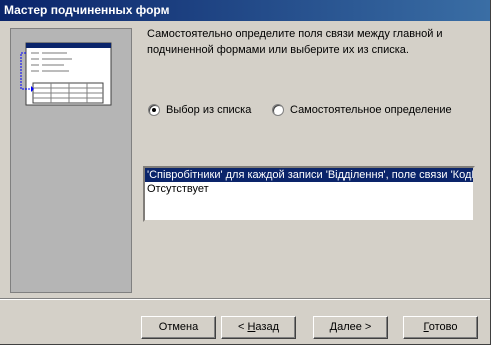  Describe the element at coordinates (209, 110) in the screenshot. I see `radio-from-list-label: Выбор из списка` at that location.